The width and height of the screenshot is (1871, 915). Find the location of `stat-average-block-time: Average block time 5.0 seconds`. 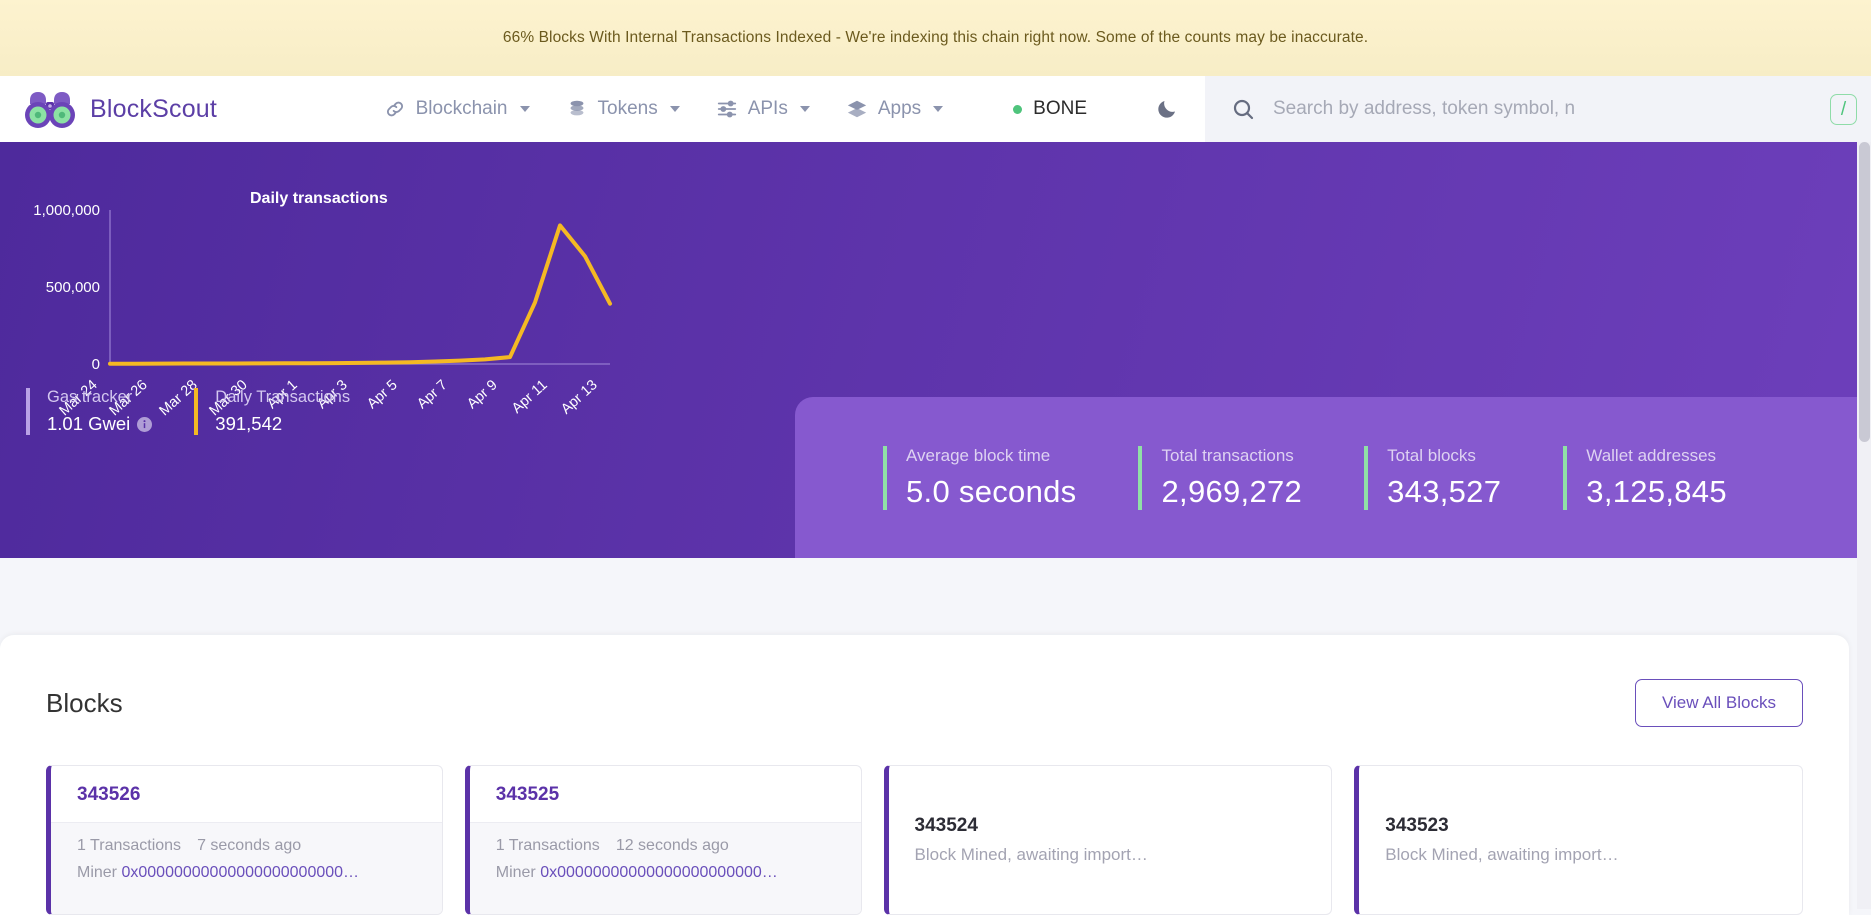

stat-average-block-time: Average block time 5.0 seconds is located at coordinates (979, 478).